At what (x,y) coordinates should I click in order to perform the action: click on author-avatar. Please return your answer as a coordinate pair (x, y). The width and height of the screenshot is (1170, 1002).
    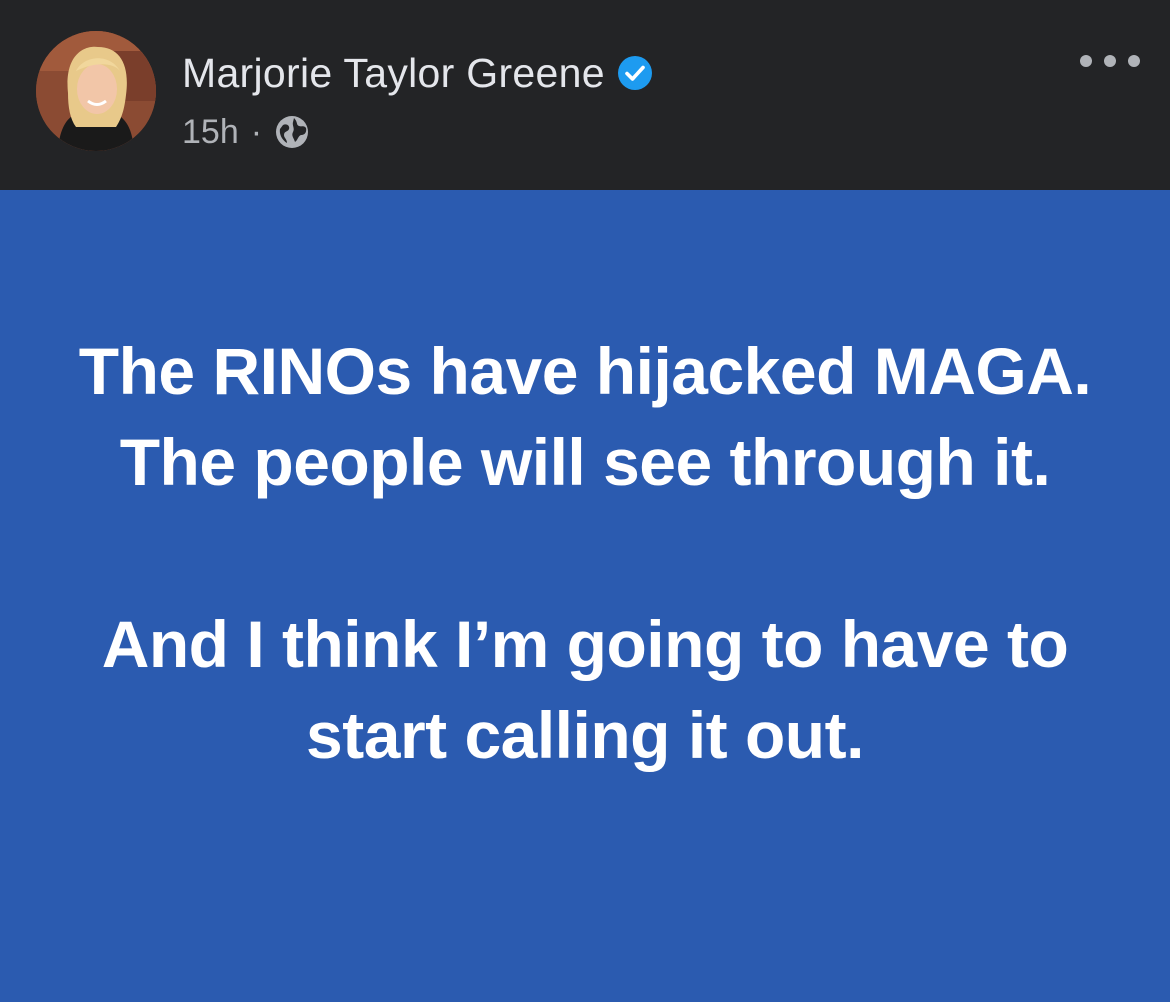
    Looking at the image, I should click on (96, 91).